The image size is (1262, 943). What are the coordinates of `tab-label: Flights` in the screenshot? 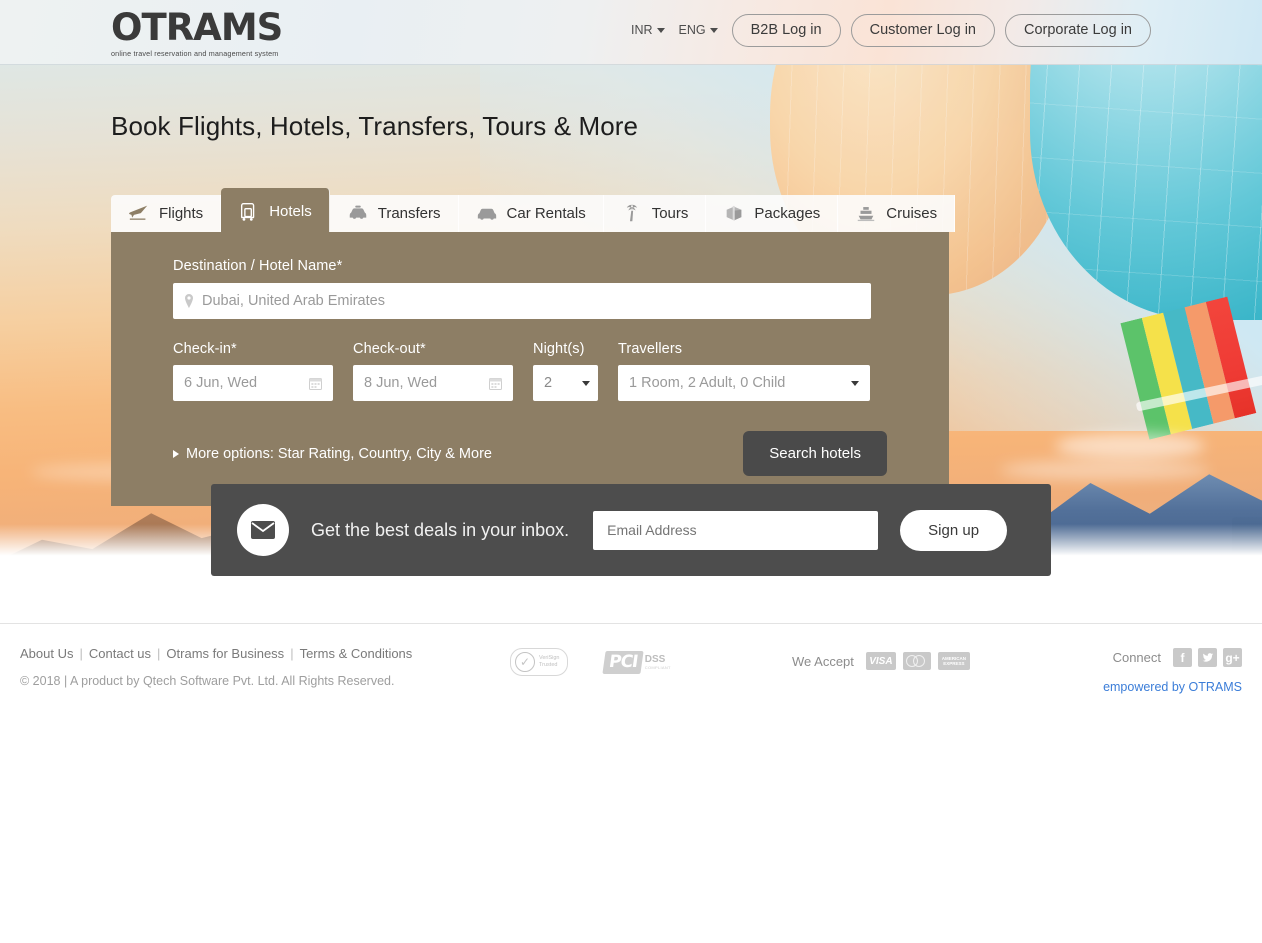 It's located at (181, 213).